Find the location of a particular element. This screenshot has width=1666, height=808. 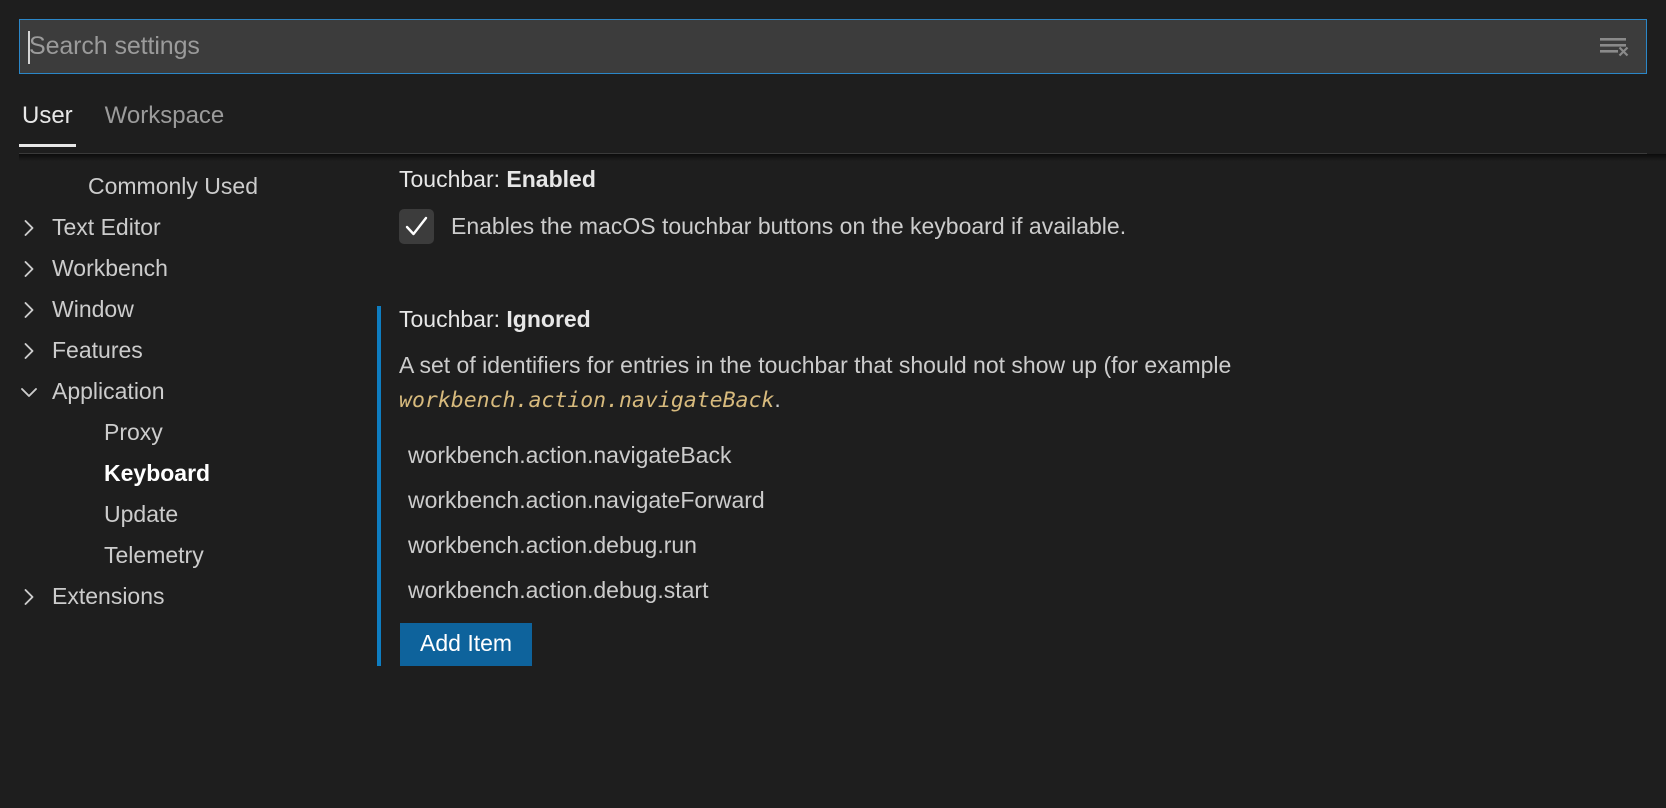

search-actions is located at coordinates (1615, 47).